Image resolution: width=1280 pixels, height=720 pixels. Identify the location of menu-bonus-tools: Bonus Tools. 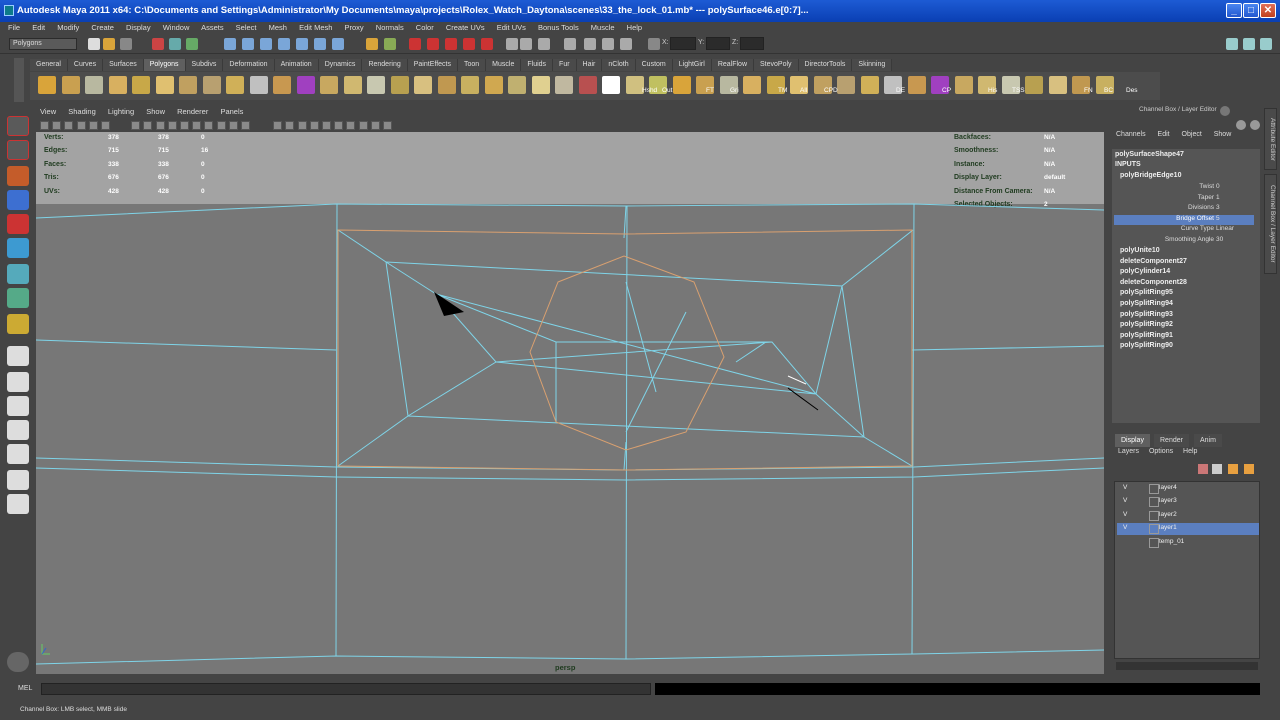
(558, 27).